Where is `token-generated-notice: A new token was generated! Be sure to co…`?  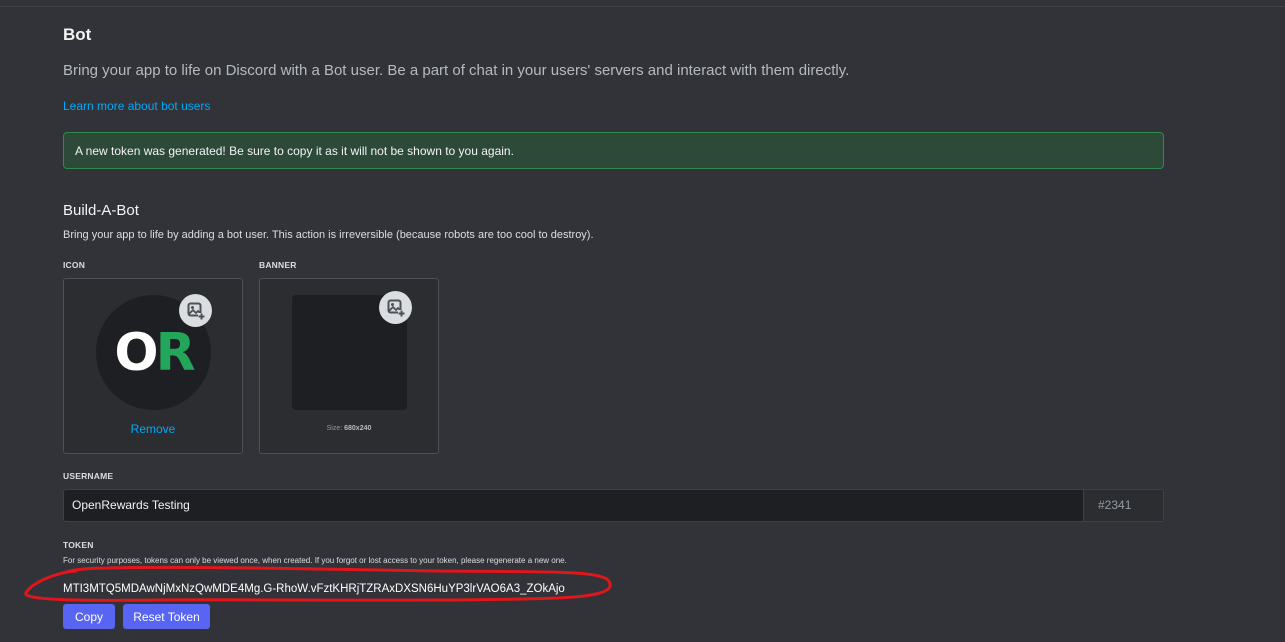
token-generated-notice: A new token was generated! Be sure to co… is located at coordinates (613, 150).